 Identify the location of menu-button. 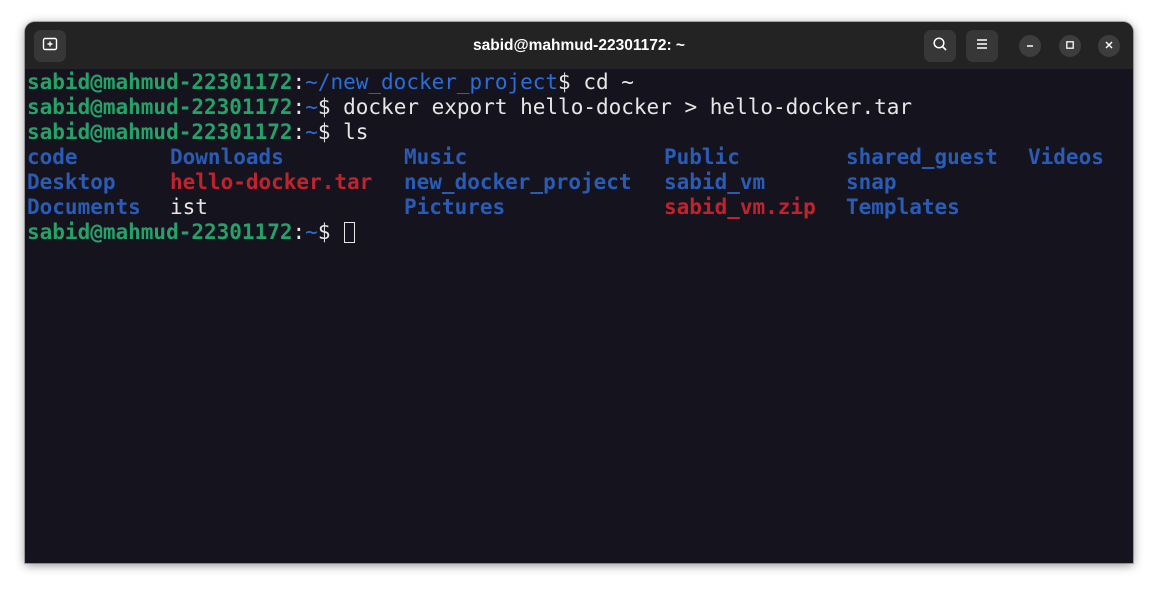
(982, 46).